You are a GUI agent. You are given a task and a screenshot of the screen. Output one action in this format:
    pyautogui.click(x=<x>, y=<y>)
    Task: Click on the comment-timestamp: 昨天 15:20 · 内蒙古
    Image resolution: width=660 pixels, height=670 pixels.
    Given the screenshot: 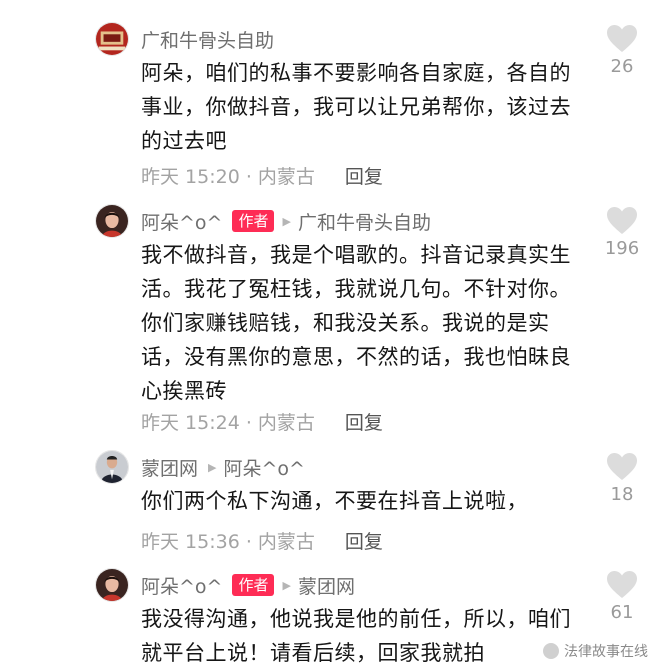 What is the action you would take?
    pyautogui.click(x=228, y=176)
    